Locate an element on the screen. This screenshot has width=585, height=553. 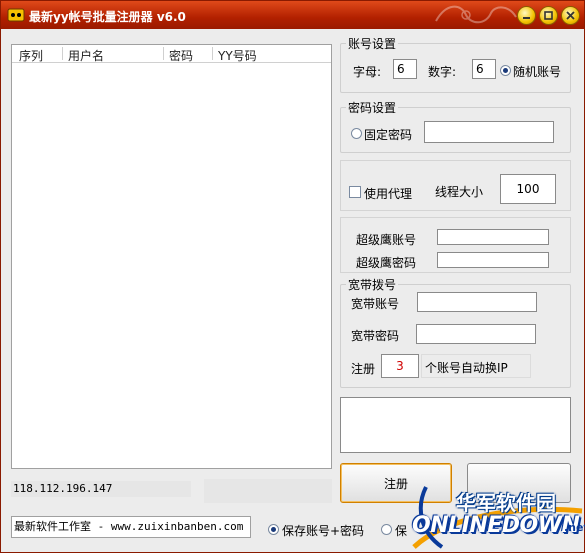
close-button is located at coordinates (570, 15).